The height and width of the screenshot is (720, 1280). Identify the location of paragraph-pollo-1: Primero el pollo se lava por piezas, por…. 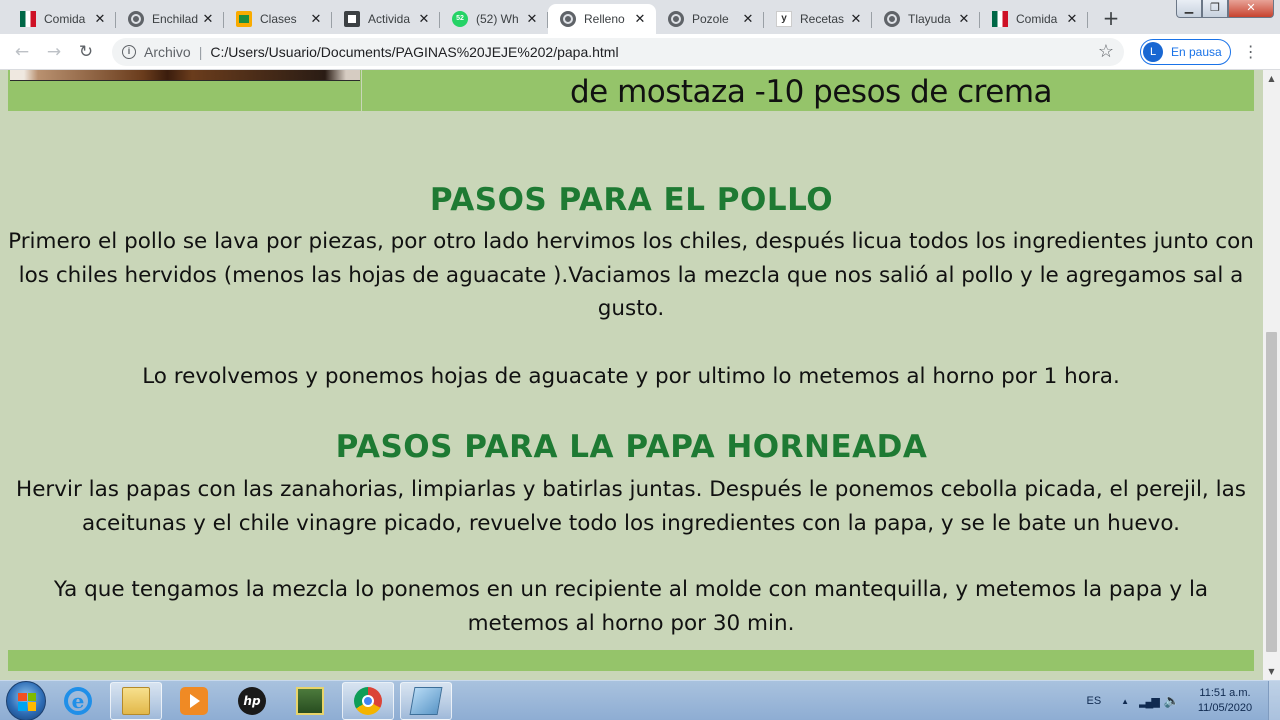
(631, 275).